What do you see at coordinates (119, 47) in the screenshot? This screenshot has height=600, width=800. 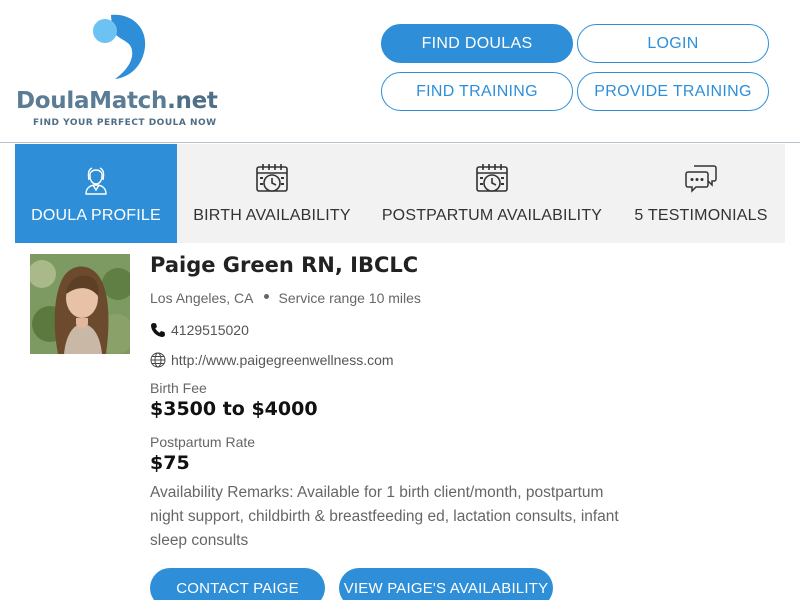 I see `logo-mark-icon` at bounding box center [119, 47].